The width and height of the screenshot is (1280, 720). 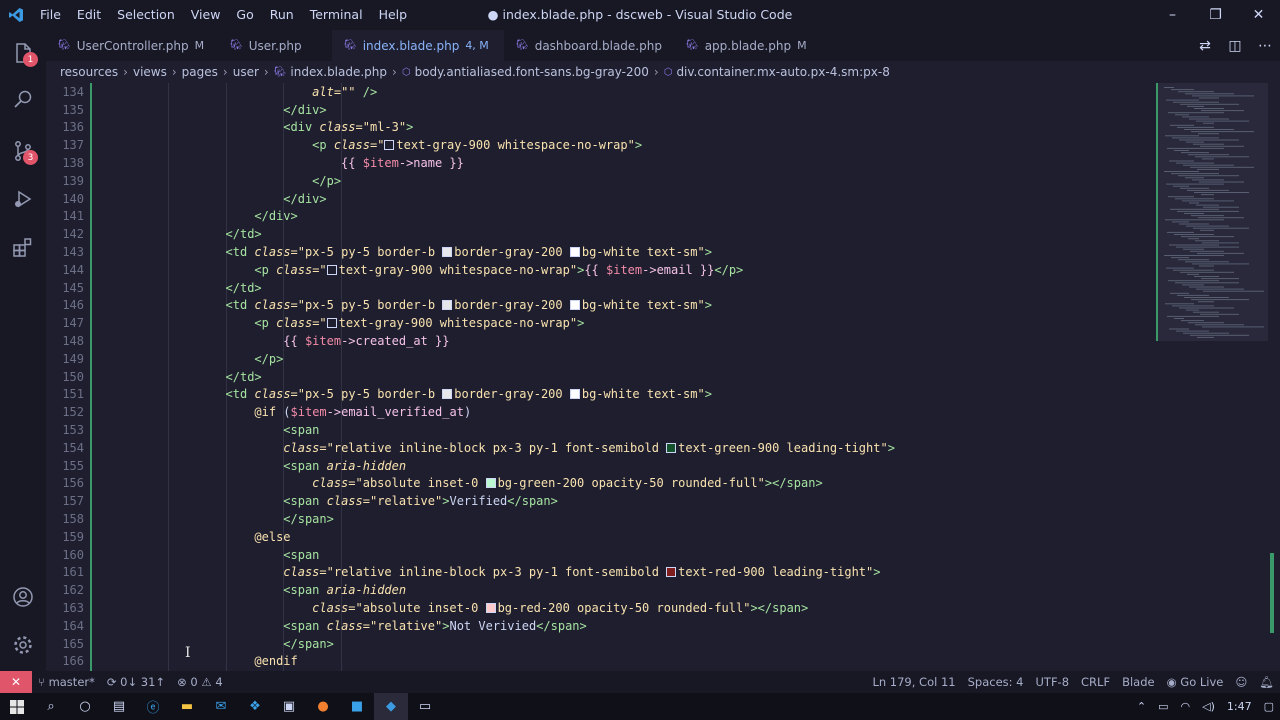 I want to click on dropbox-icon: ❖, so click(x=255, y=706).